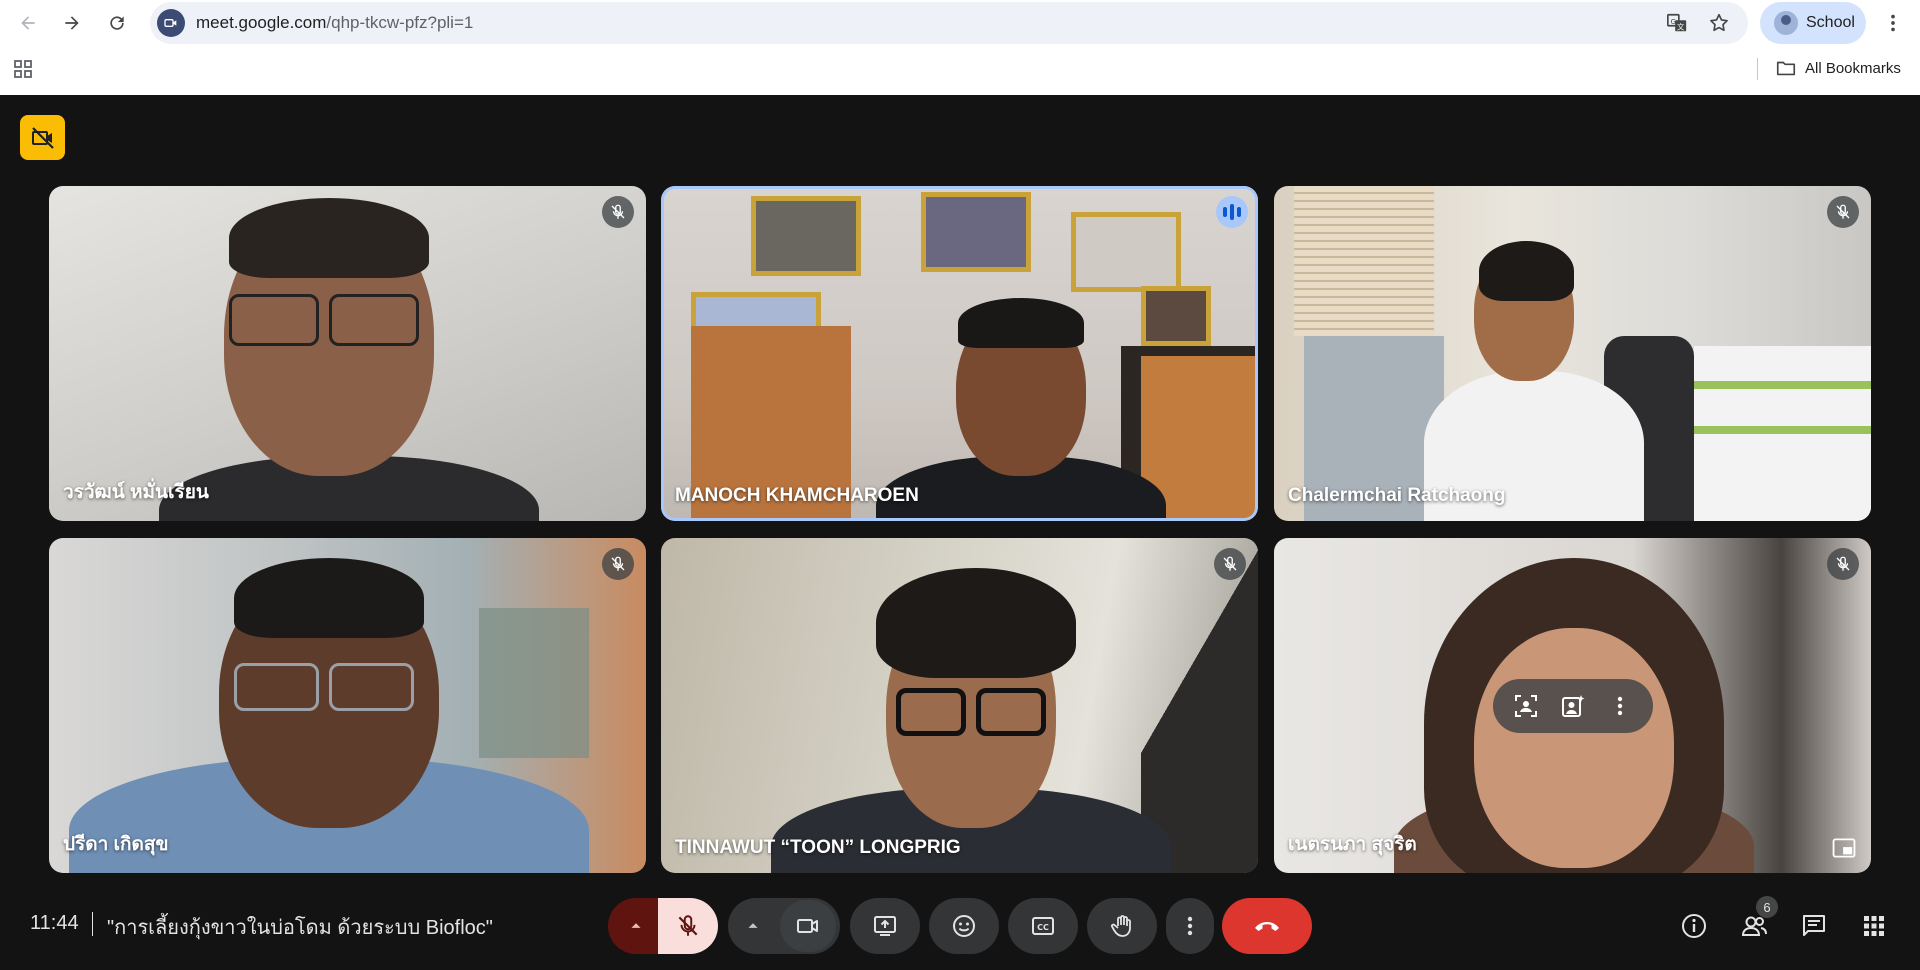 The height and width of the screenshot is (970, 1920). What do you see at coordinates (400, 22) in the screenshot?
I see `url-path: /qhp-tkcw-pfz?pli=1` at bounding box center [400, 22].